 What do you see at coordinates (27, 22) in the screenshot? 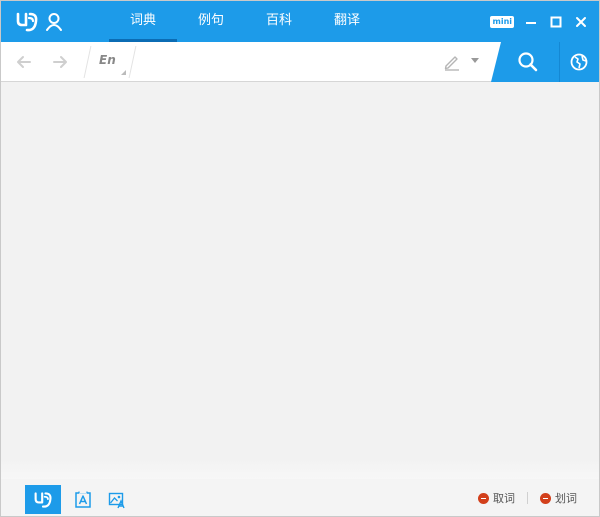
I see `youdao-logo-icon` at bounding box center [27, 22].